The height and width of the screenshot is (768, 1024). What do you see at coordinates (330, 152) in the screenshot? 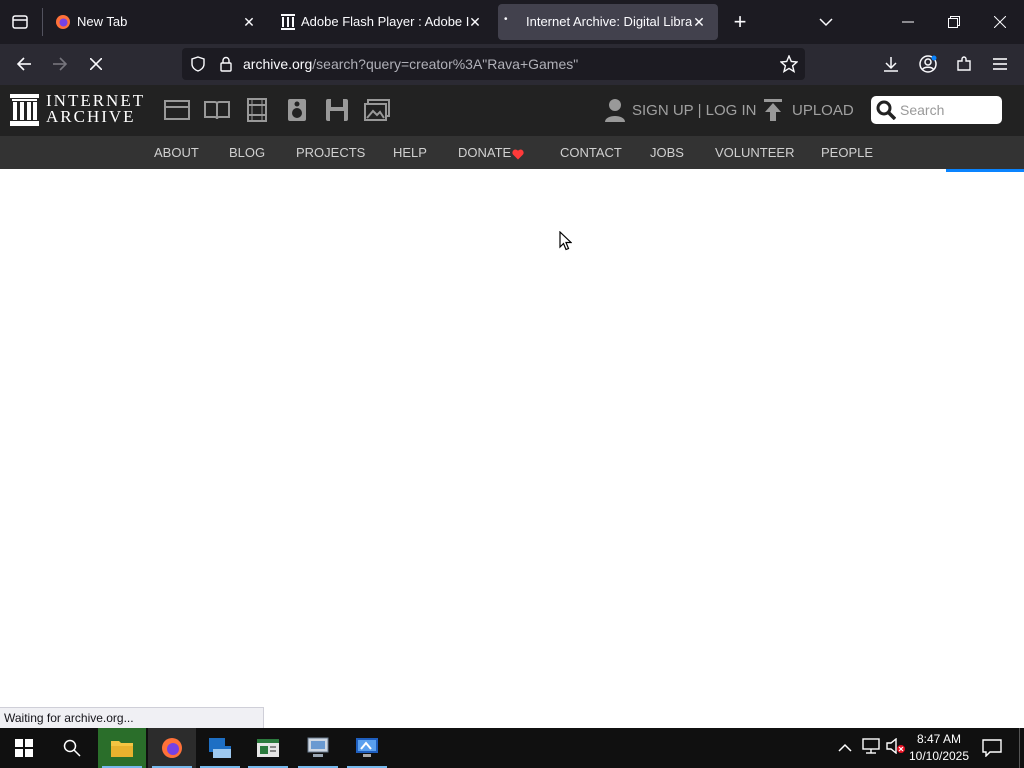
I see `nav-projects: PROJECTS` at bounding box center [330, 152].